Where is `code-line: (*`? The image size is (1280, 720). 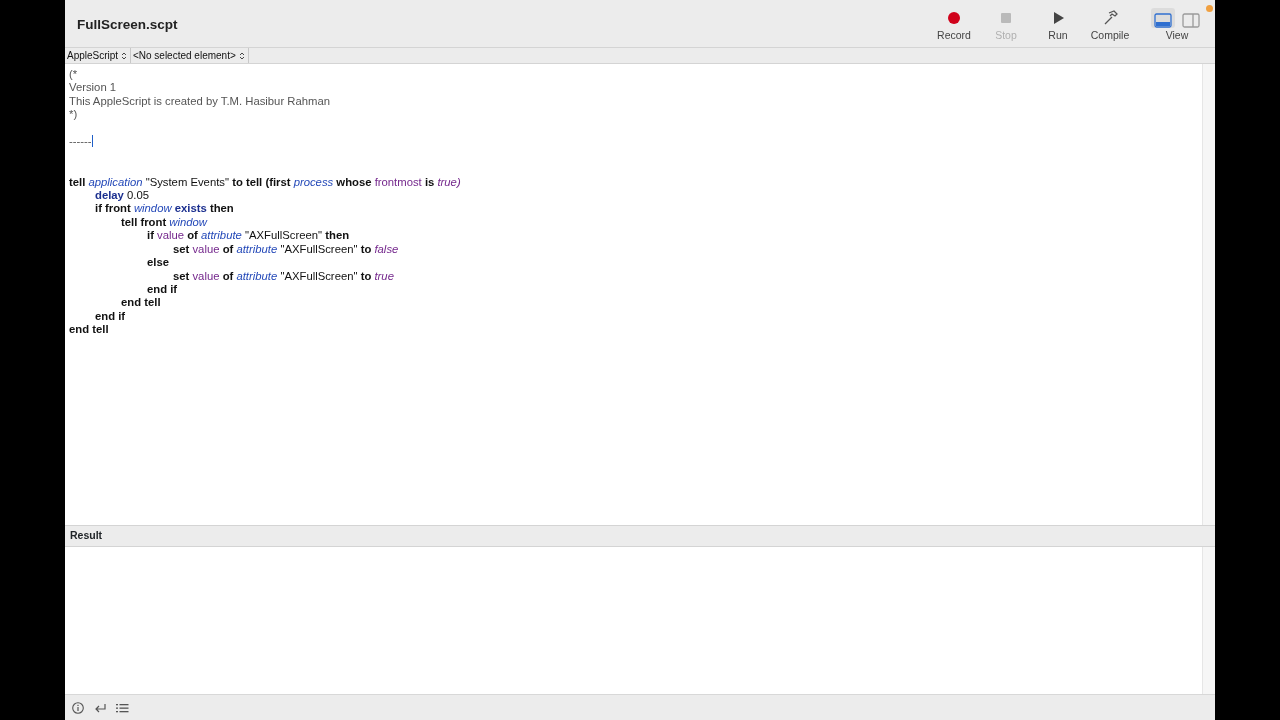
code-line: (* is located at coordinates (74, 75).